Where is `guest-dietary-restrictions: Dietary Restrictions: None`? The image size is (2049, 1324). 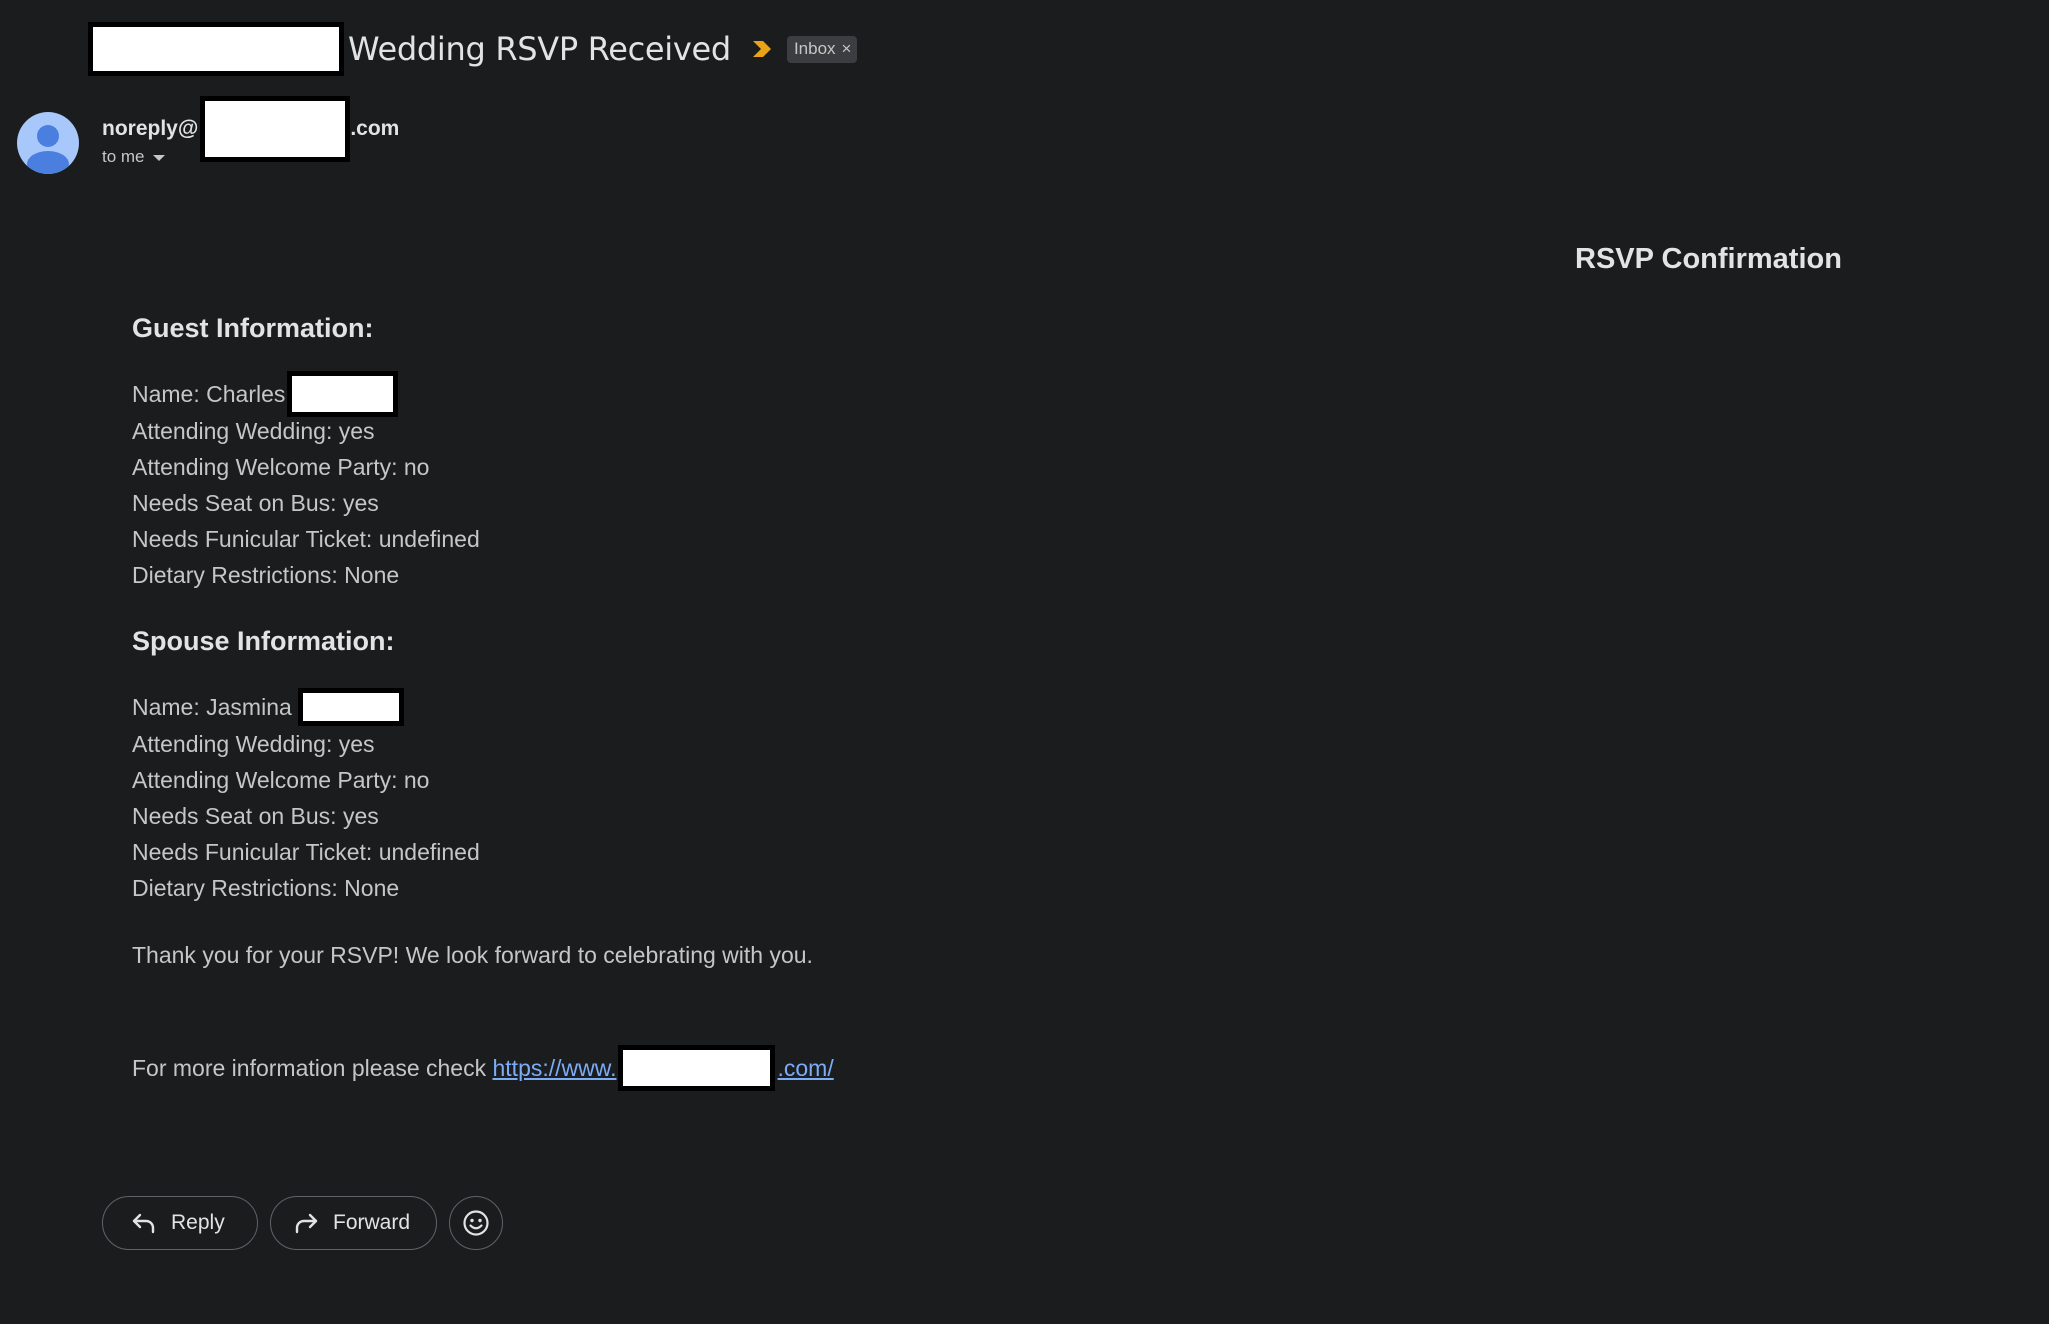 guest-dietary-restrictions: Dietary Restrictions: None is located at coordinates (266, 574).